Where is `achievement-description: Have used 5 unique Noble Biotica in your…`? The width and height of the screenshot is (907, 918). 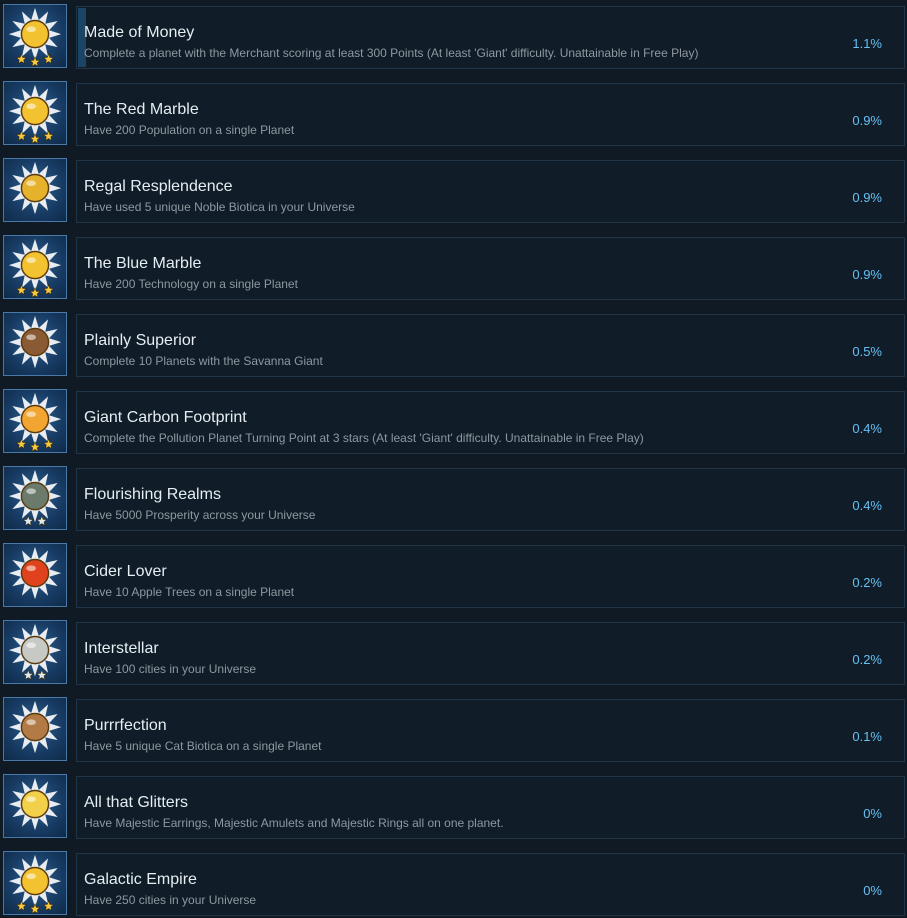
achievement-description: Have used 5 unique Noble Biotica in your… is located at coordinates (219, 207).